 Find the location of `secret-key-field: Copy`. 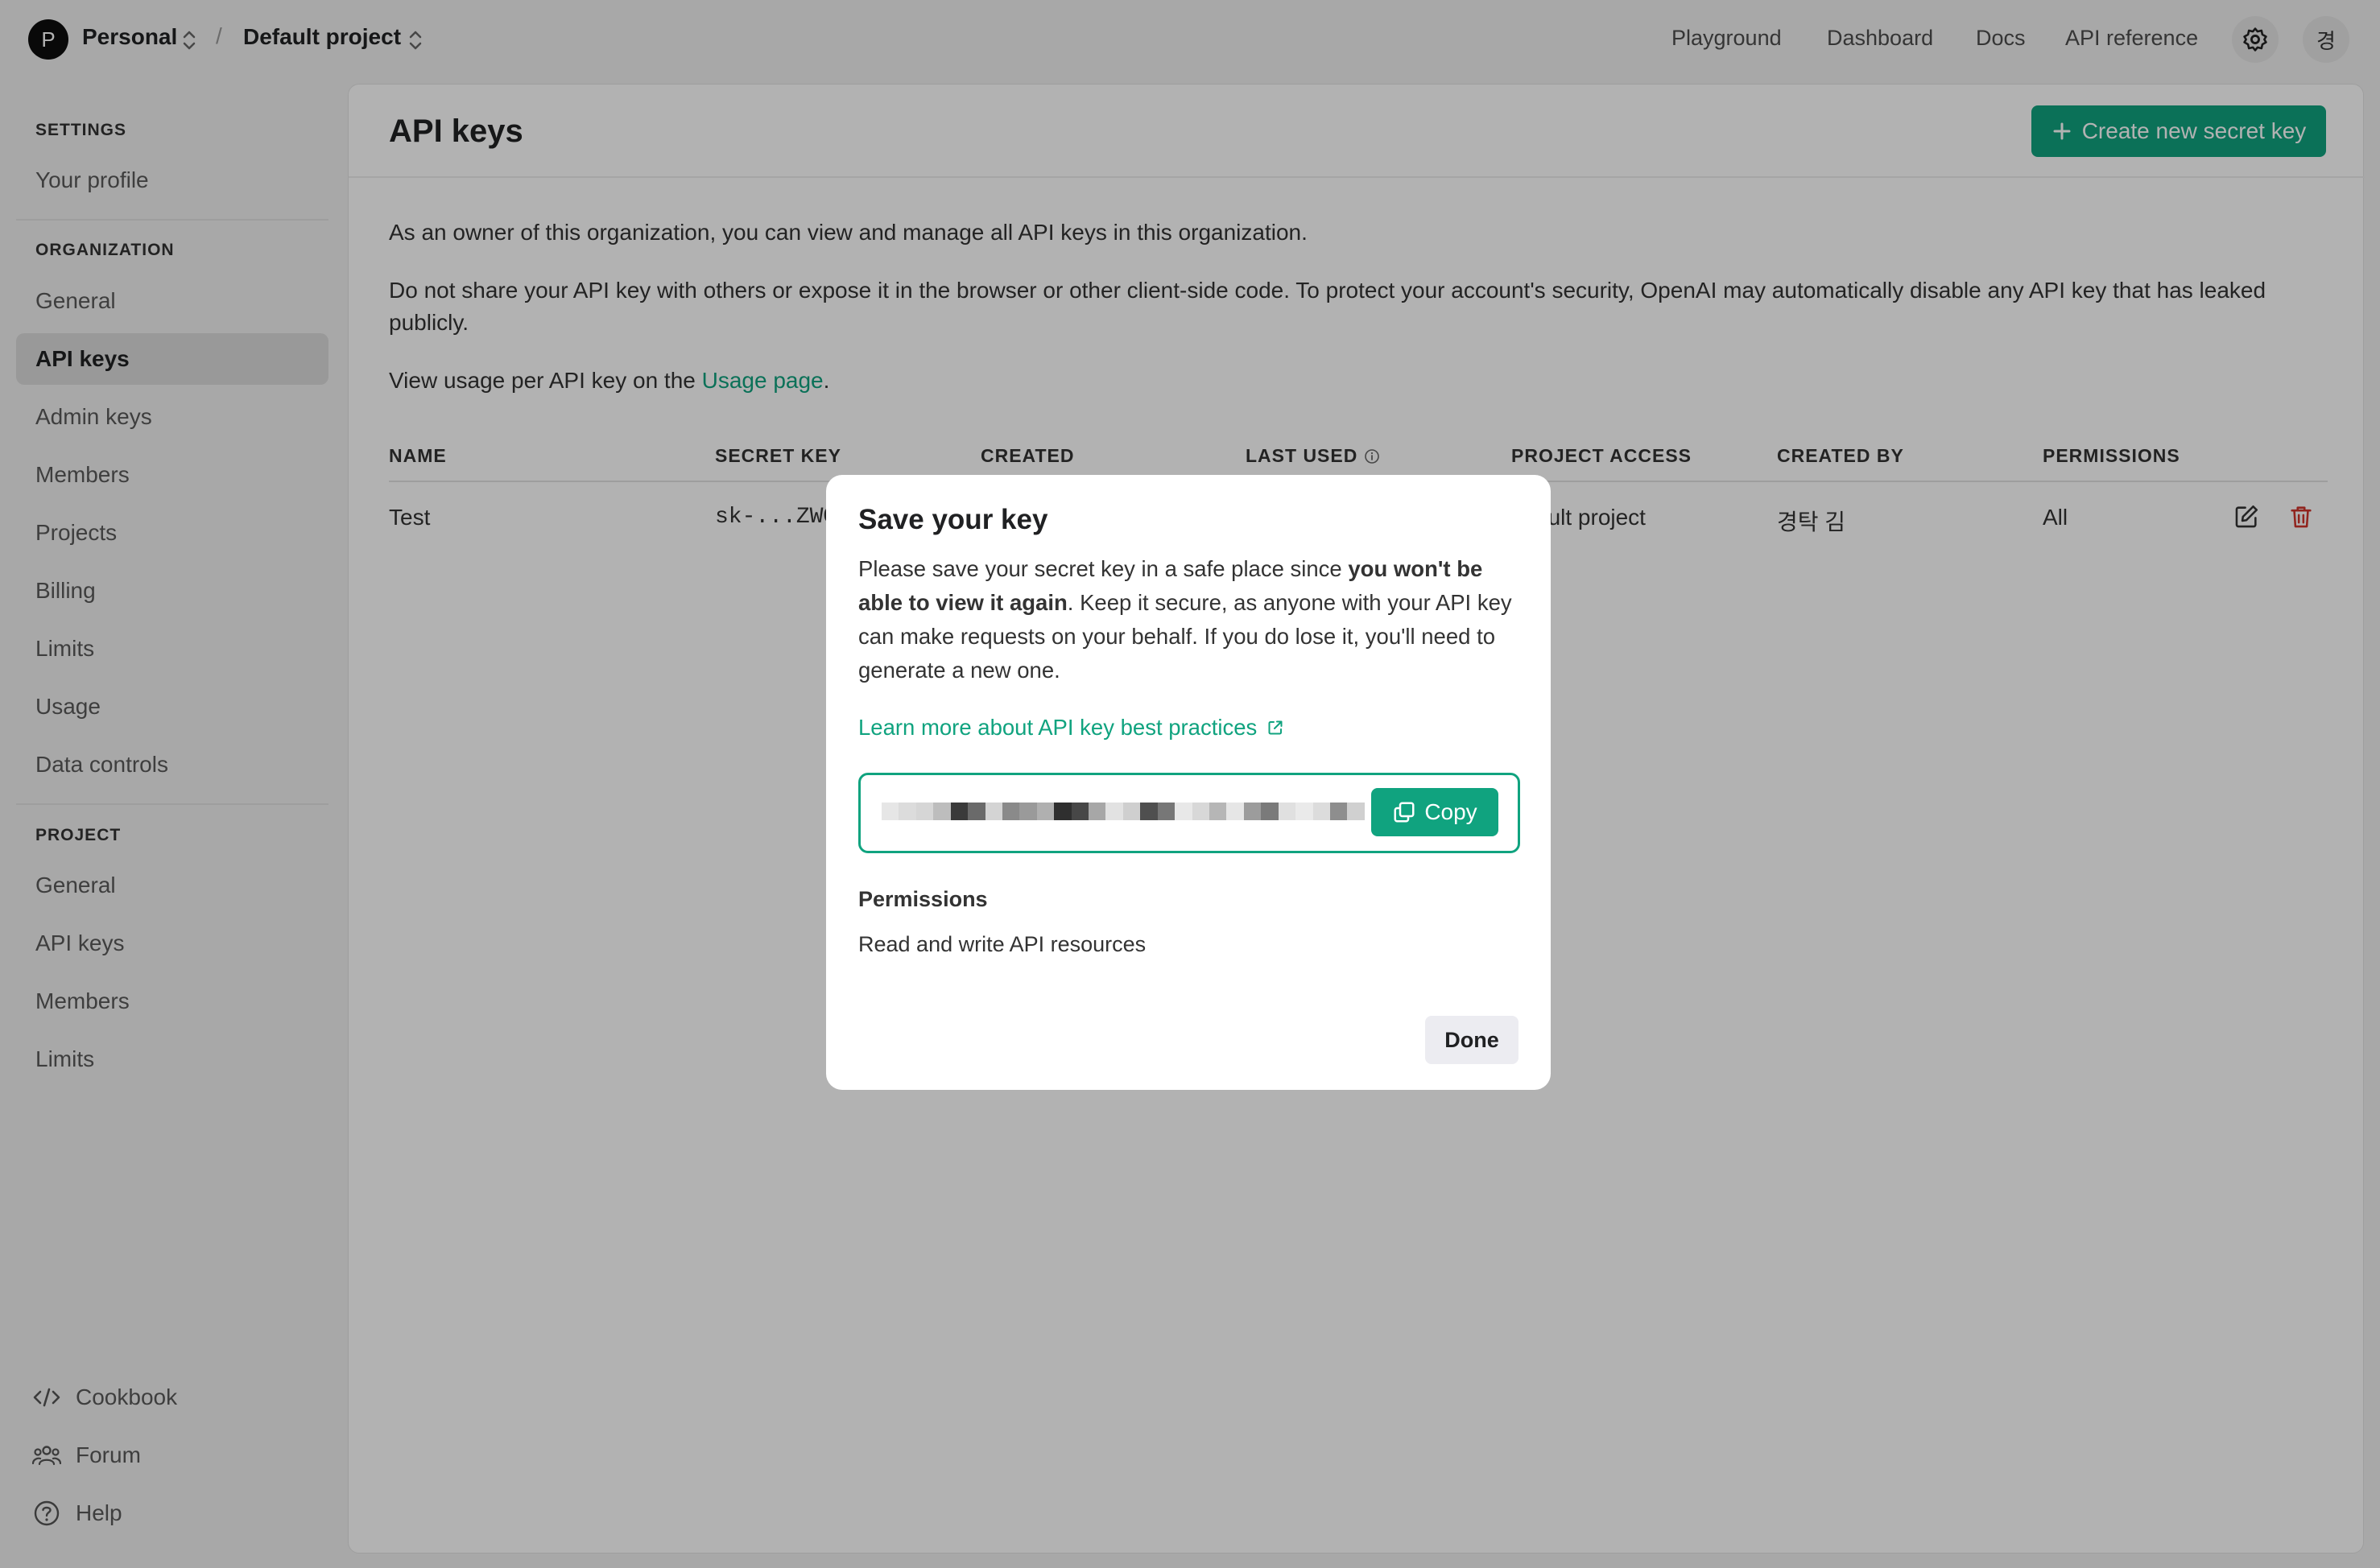

secret-key-field: Copy is located at coordinates (1189, 813).